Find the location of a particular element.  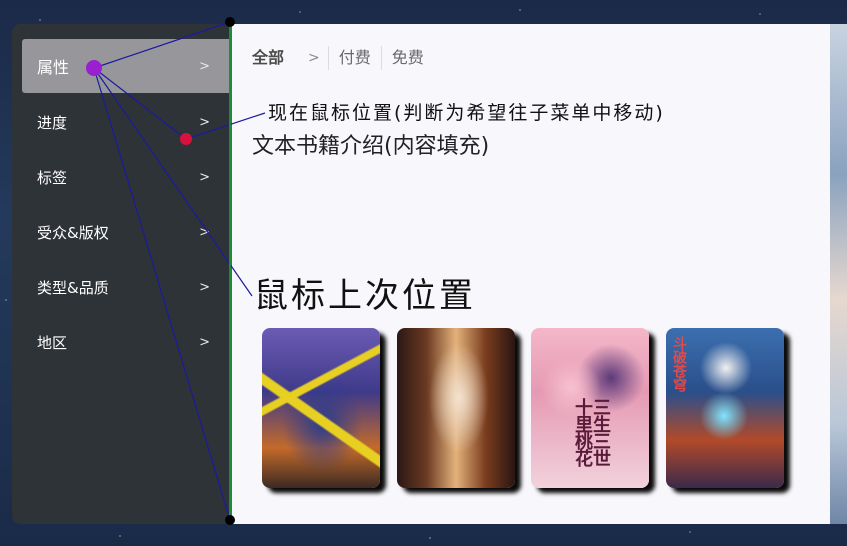

book-intro-text: 文本书籍介绍(内容填充) is located at coordinates (371, 146).